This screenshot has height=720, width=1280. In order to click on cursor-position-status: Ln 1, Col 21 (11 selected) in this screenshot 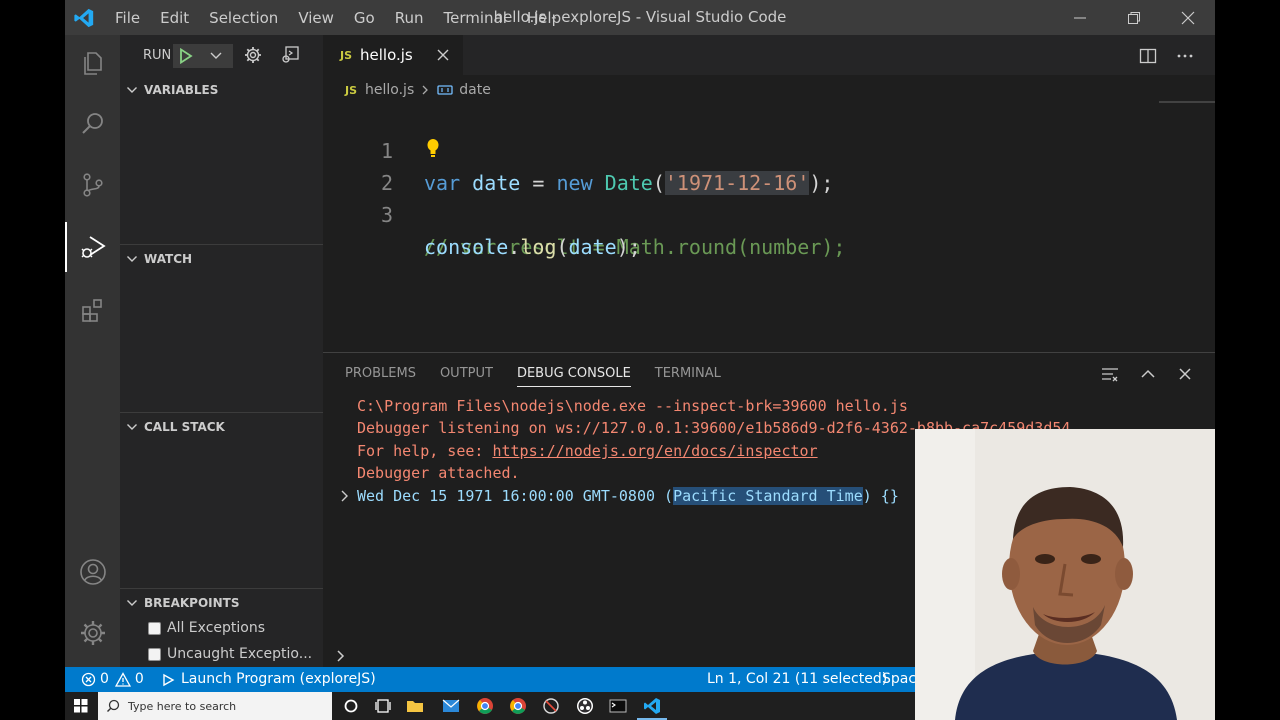, I will do `click(797, 679)`.